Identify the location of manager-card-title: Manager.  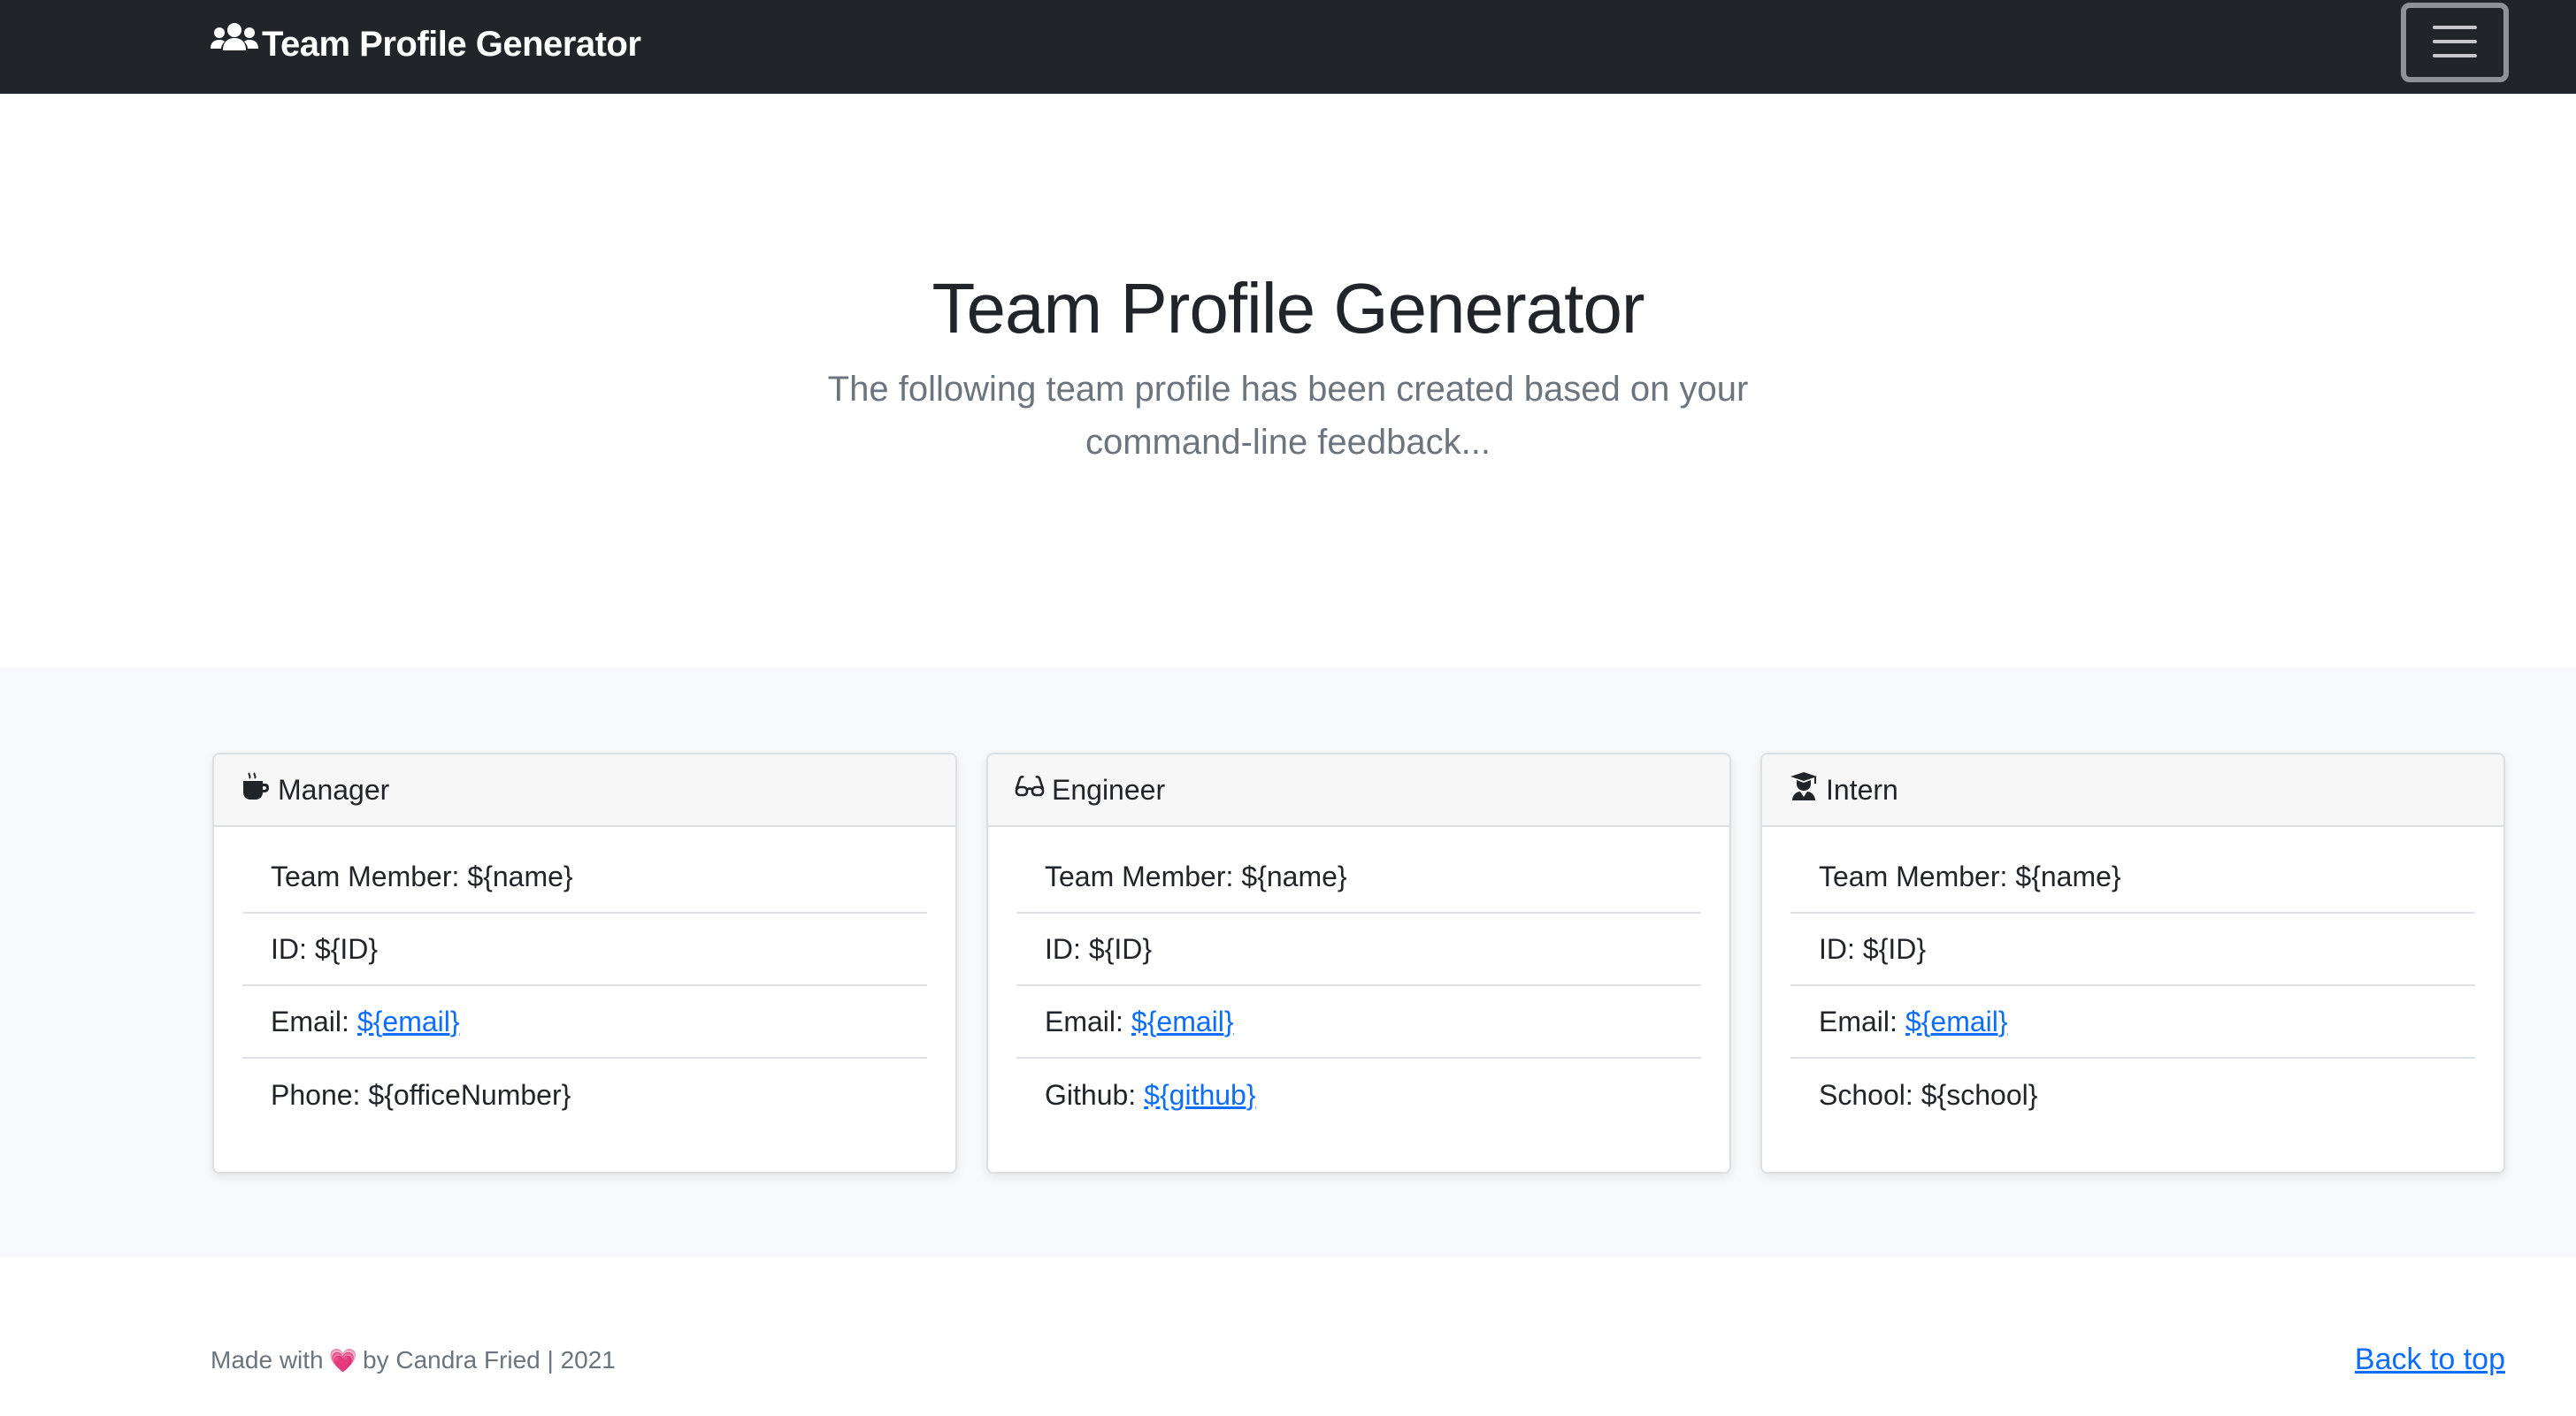
(334, 789).